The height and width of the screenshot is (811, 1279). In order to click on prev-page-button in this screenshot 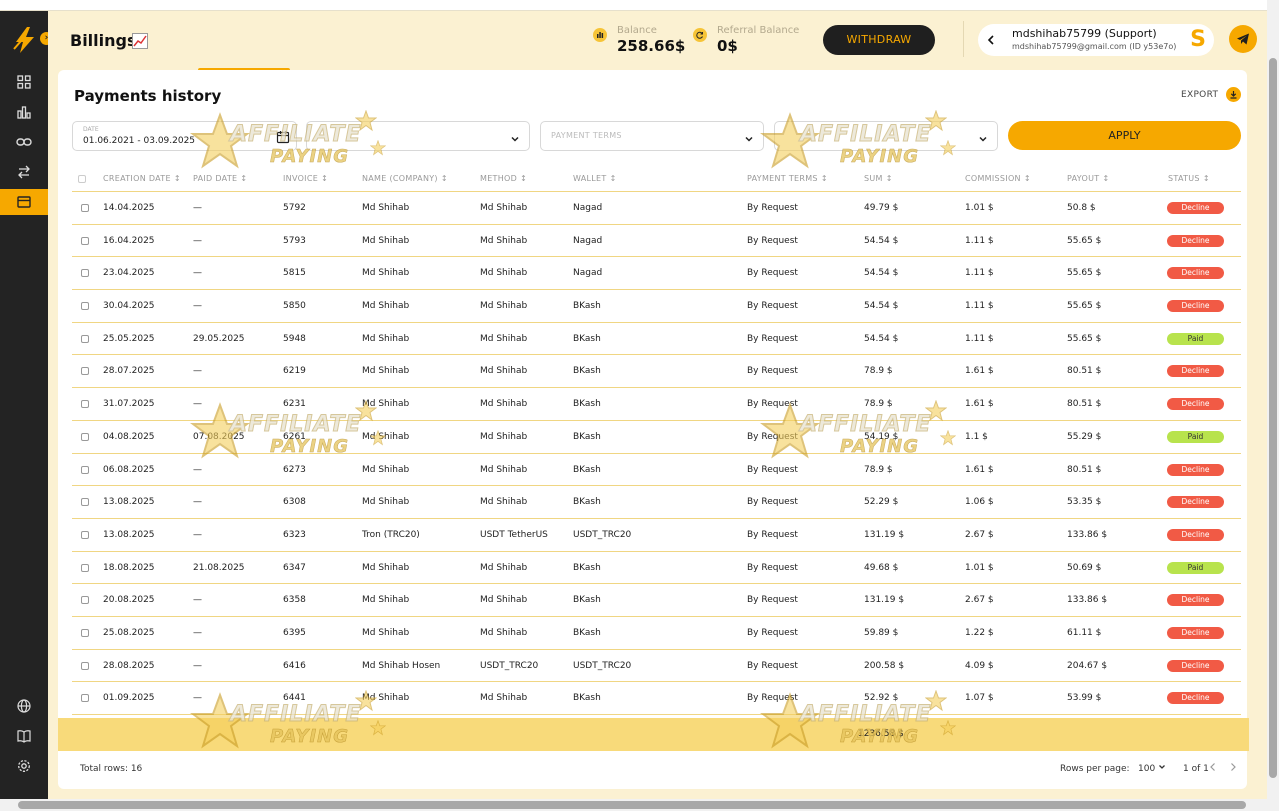, I will do `click(1213, 767)`.